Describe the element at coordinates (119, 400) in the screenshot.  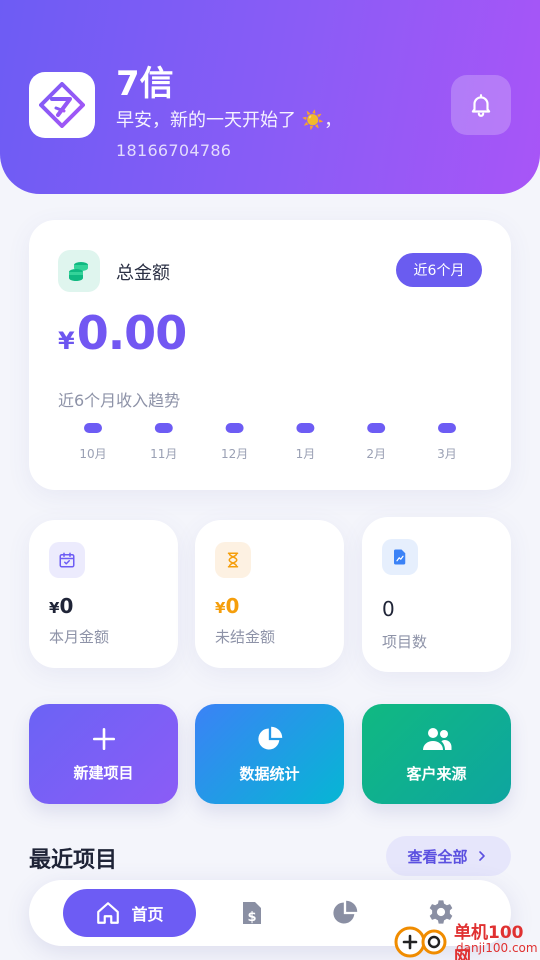
I see `trend-label: 近6个月收入趋势` at that location.